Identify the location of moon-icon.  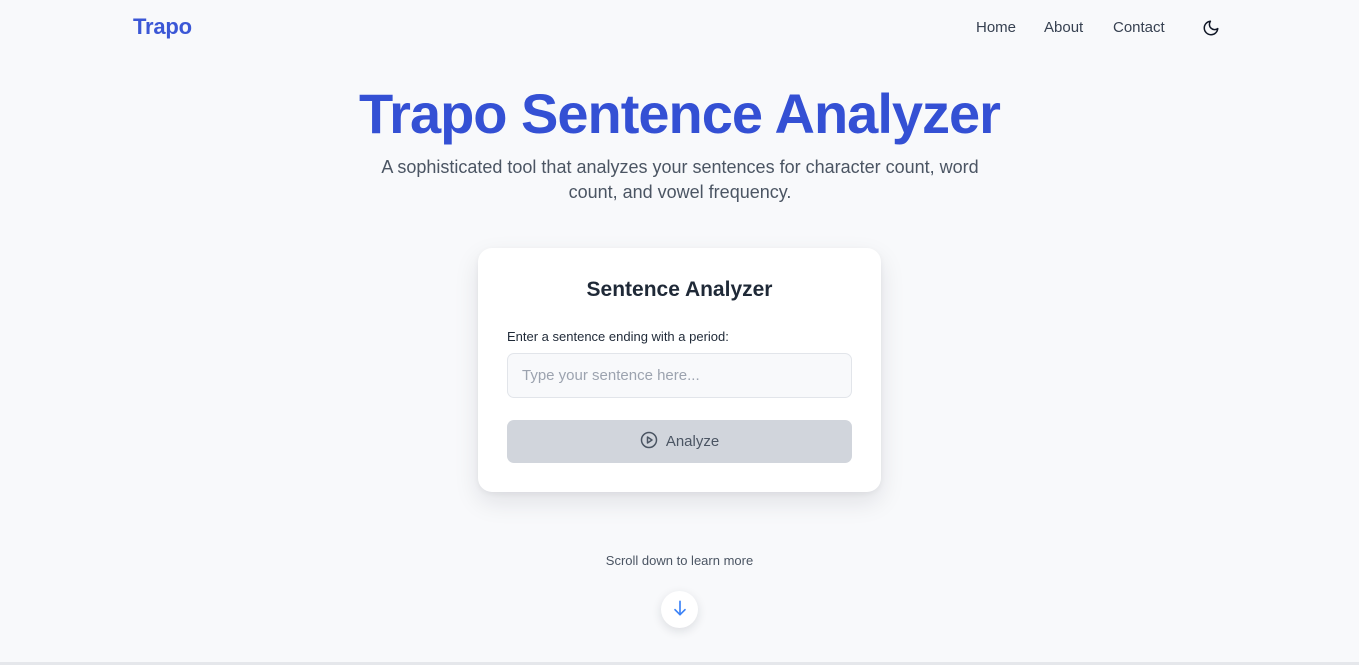
(1211, 29).